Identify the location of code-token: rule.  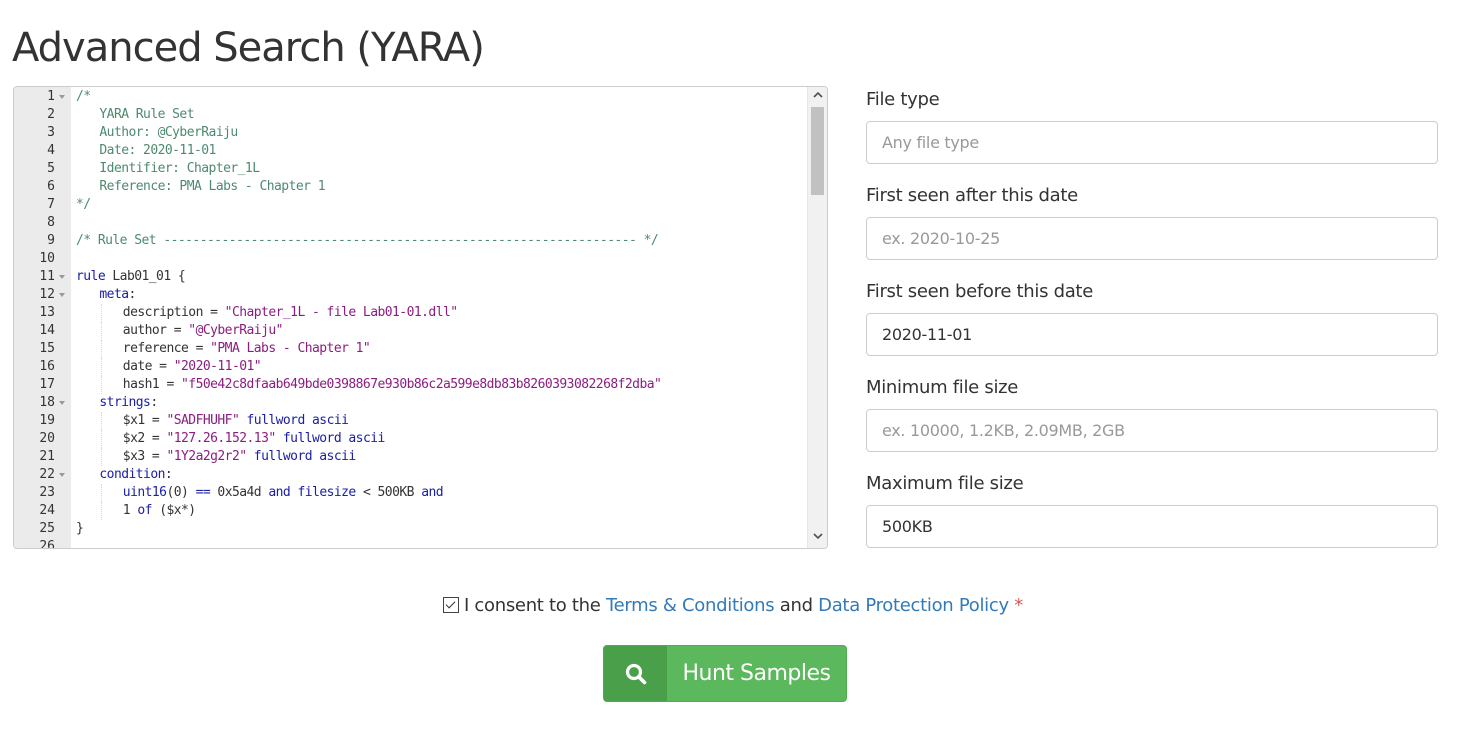
(91, 276).